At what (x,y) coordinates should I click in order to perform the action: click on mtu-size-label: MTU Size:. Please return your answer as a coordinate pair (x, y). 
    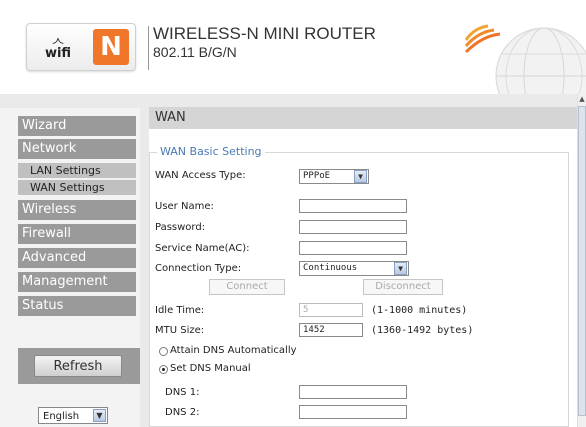
    Looking at the image, I should click on (180, 330).